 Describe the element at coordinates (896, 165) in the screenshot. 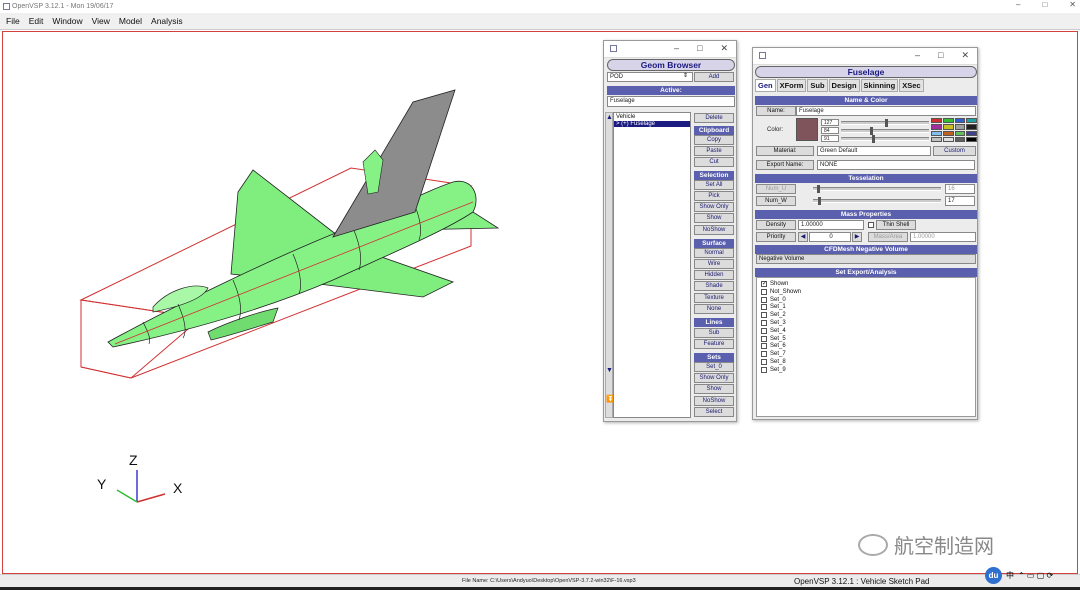

I see `export-name-select: NONE` at that location.